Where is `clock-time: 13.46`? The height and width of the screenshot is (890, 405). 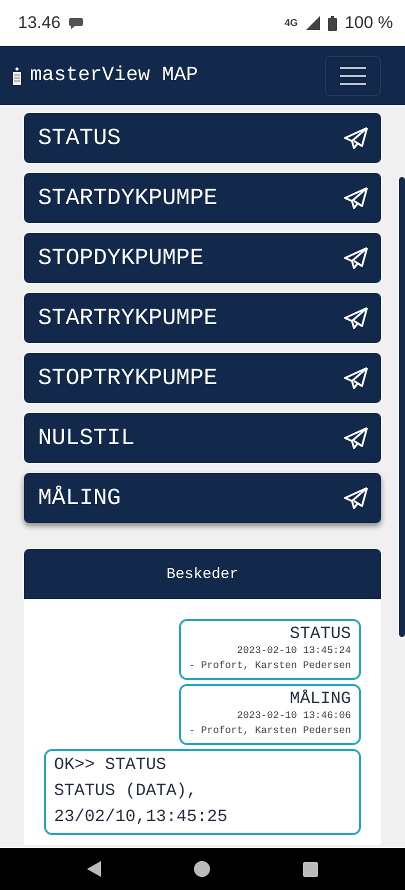
clock-time: 13.46 is located at coordinates (39, 23).